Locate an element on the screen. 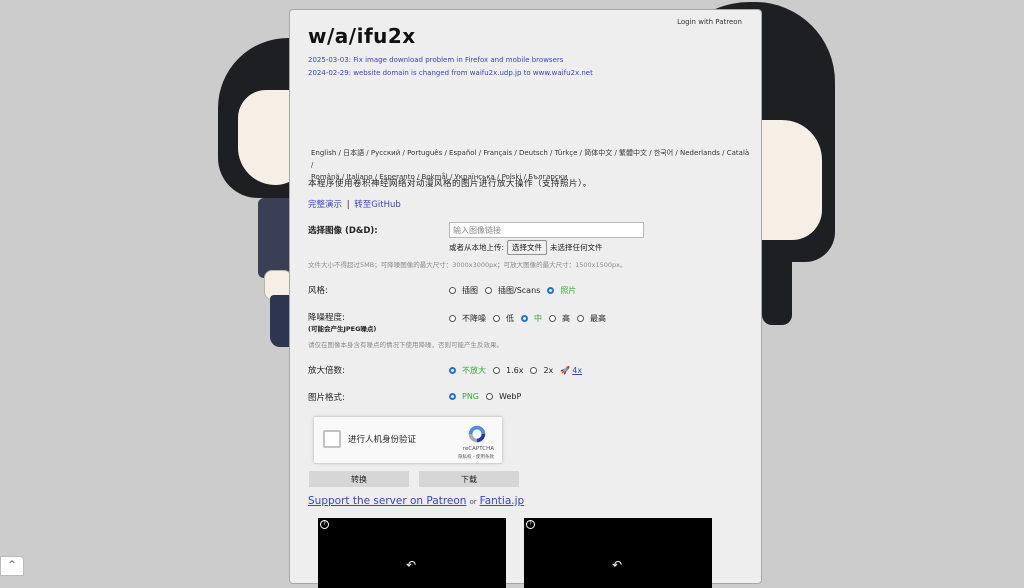 The image size is (1024, 588). style-option-photo: 照片 is located at coordinates (561, 290).